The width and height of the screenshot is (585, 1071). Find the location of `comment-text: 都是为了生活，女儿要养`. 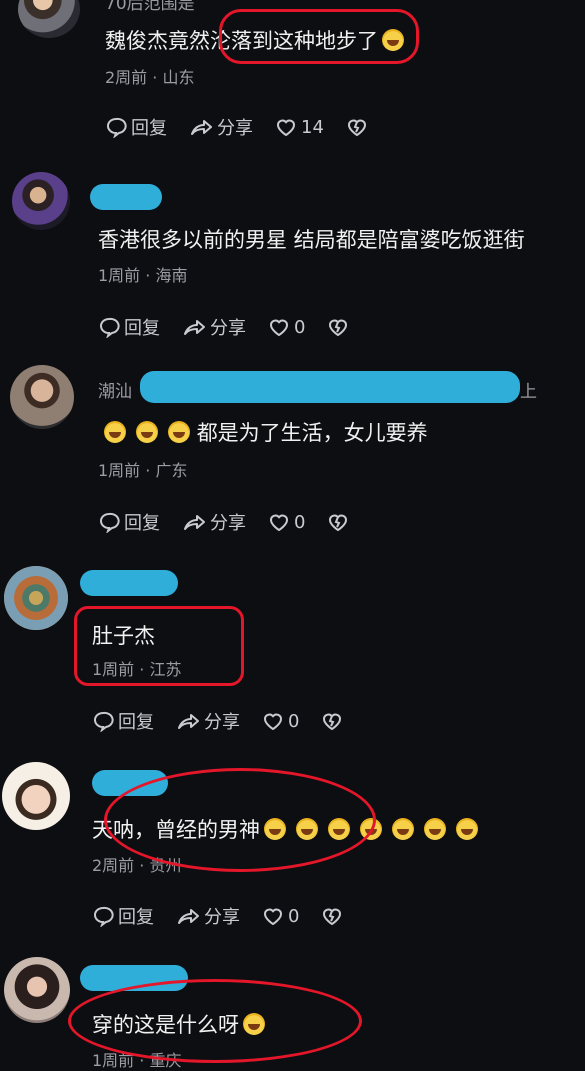

comment-text: 都是为了生活，女儿要养 is located at coordinates (263, 432).